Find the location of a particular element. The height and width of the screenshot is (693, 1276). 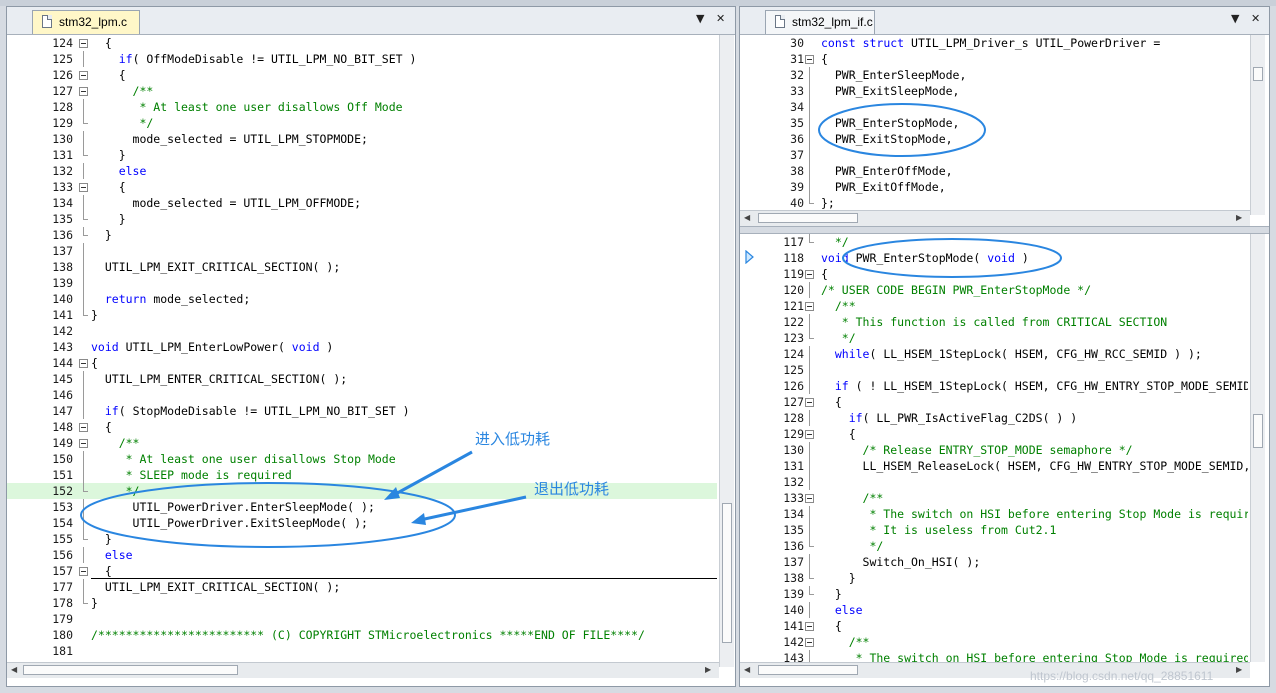

code-line: 129 { is located at coordinates (994, 434).